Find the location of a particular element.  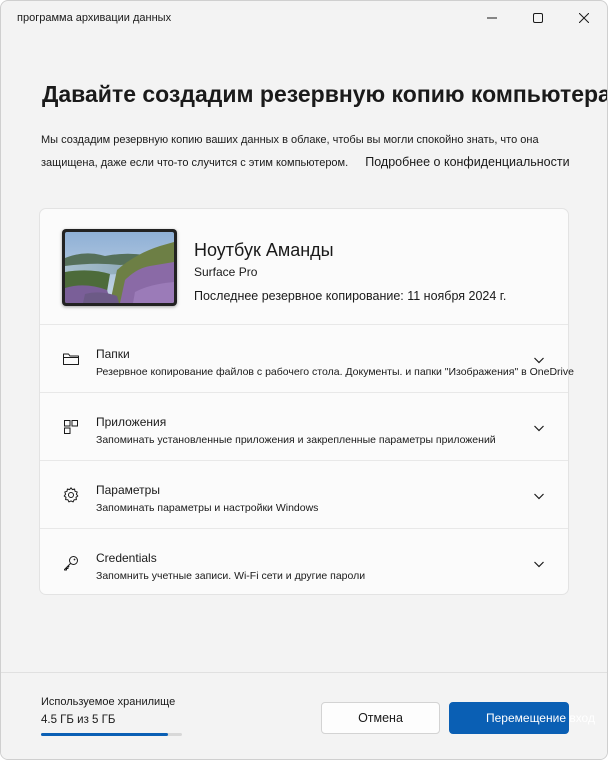

title-bar: программа архивации данных is located at coordinates (304, 18).